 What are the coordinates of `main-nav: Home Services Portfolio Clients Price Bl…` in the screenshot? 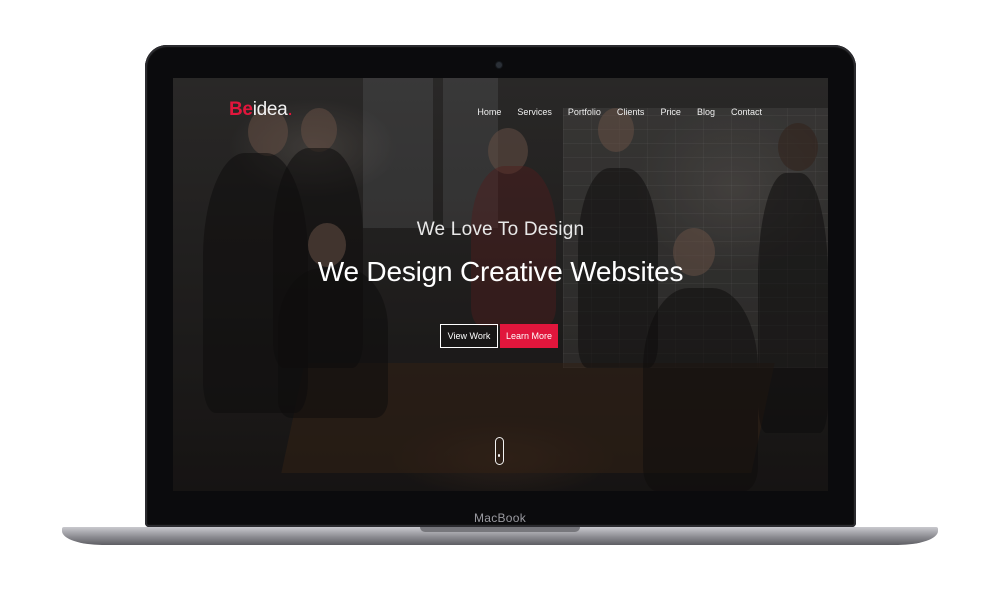 It's located at (611, 112).